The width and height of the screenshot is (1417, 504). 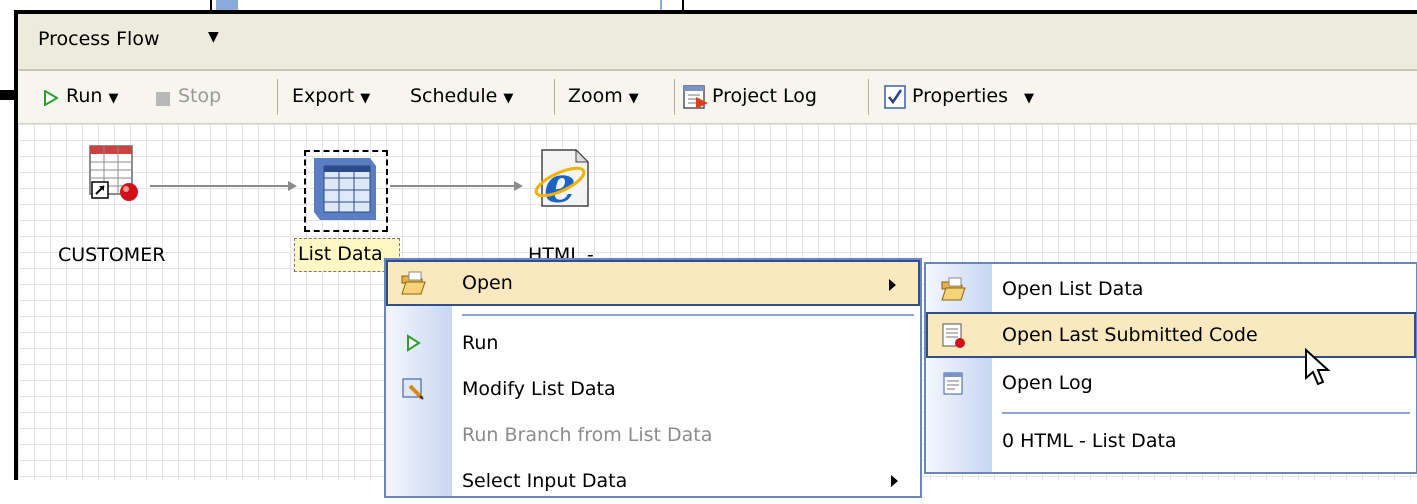 What do you see at coordinates (653, 343) in the screenshot?
I see `menu-item-run: Run` at bounding box center [653, 343].